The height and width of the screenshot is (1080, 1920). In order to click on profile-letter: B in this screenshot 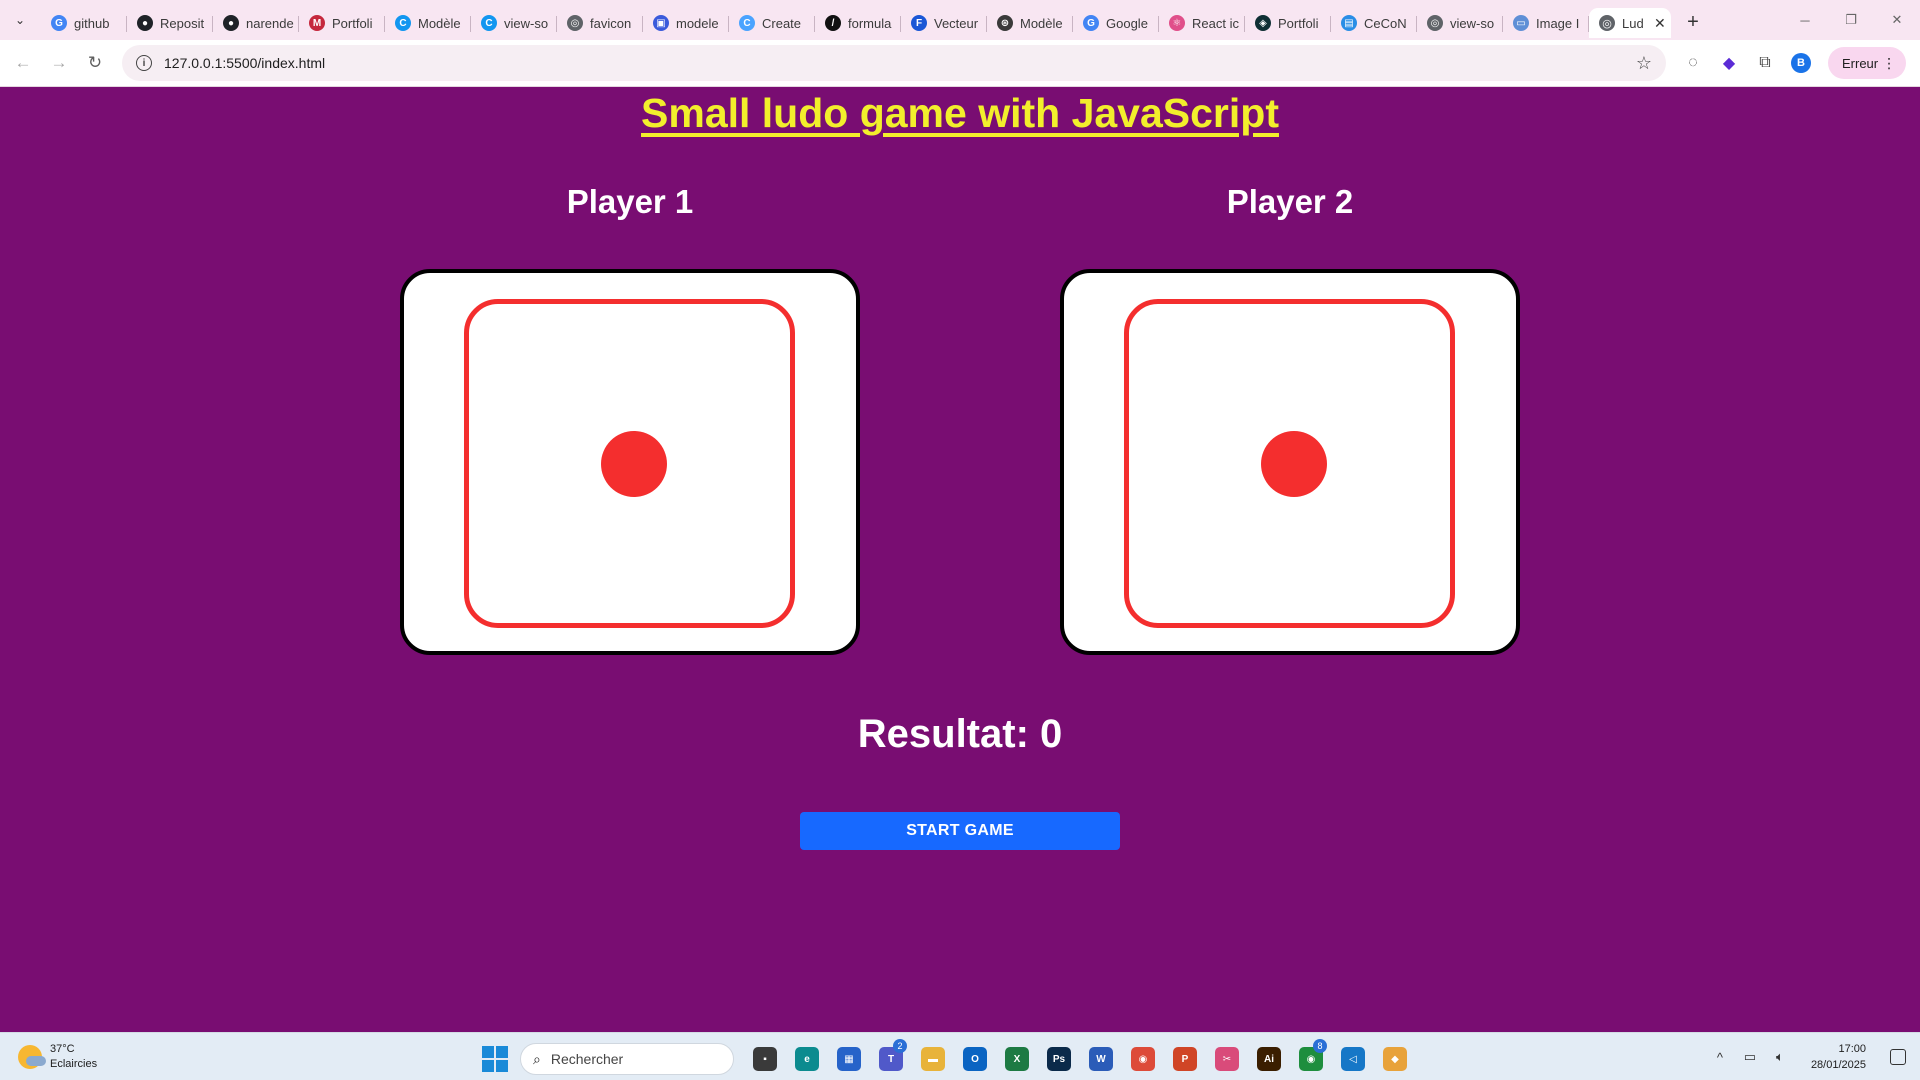, I will do `click(1801, 63)`.